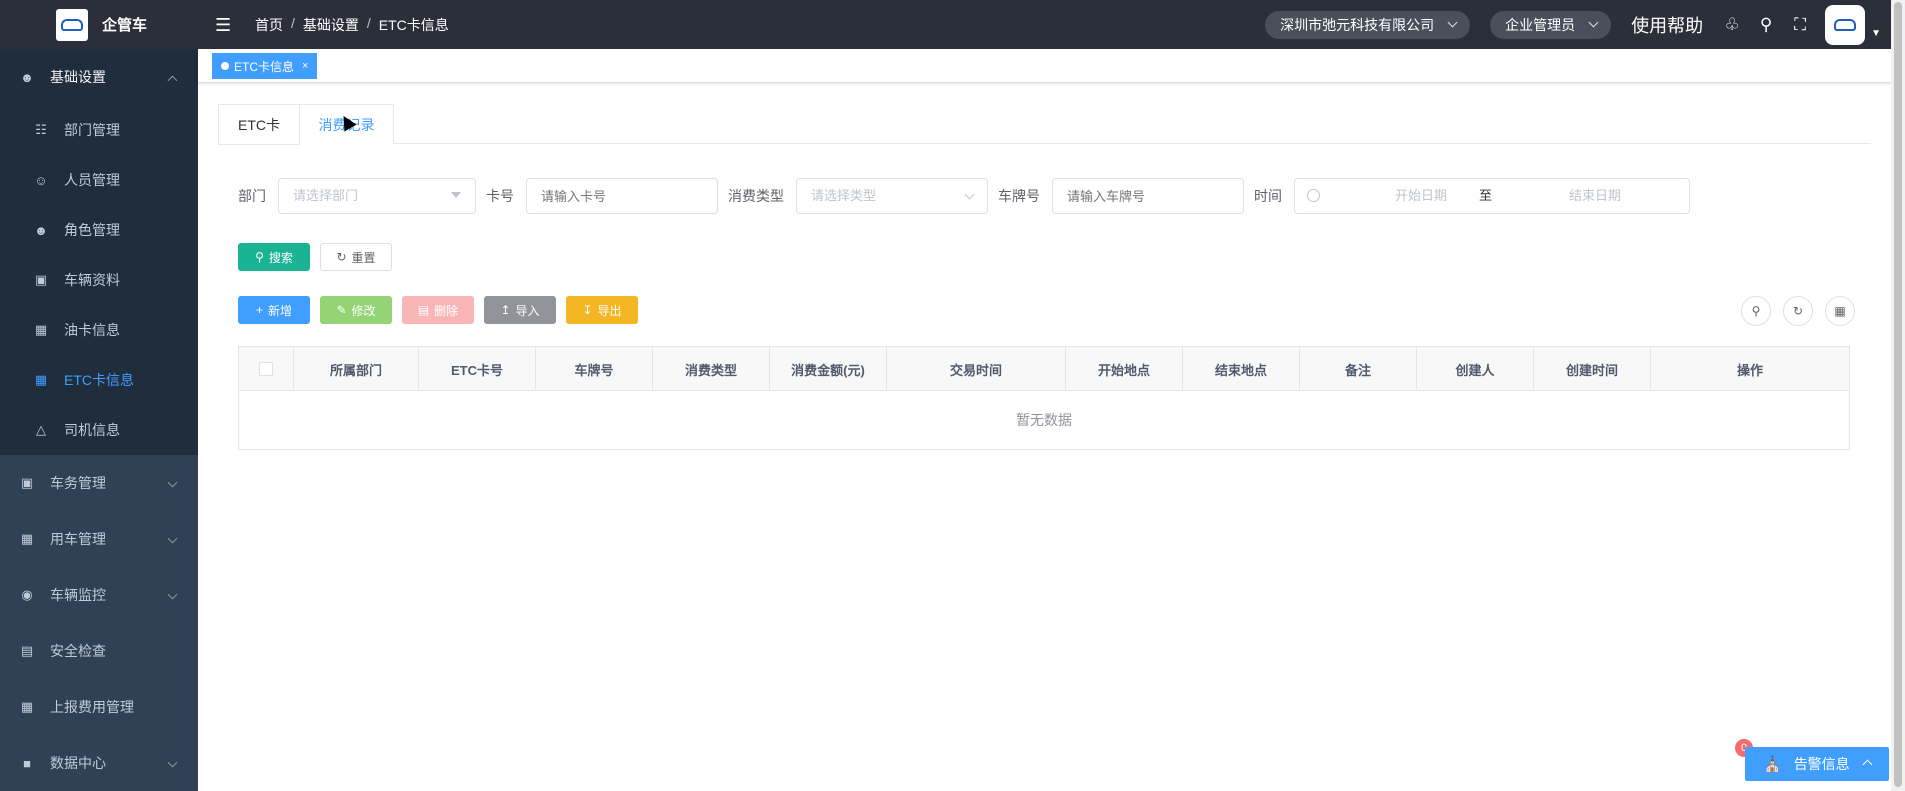 The height and width of the screenshot is (791, 1905). I want to click on breadcrumb: 首页 / 基础设置 / ETC卡信息, so click(352, 25).